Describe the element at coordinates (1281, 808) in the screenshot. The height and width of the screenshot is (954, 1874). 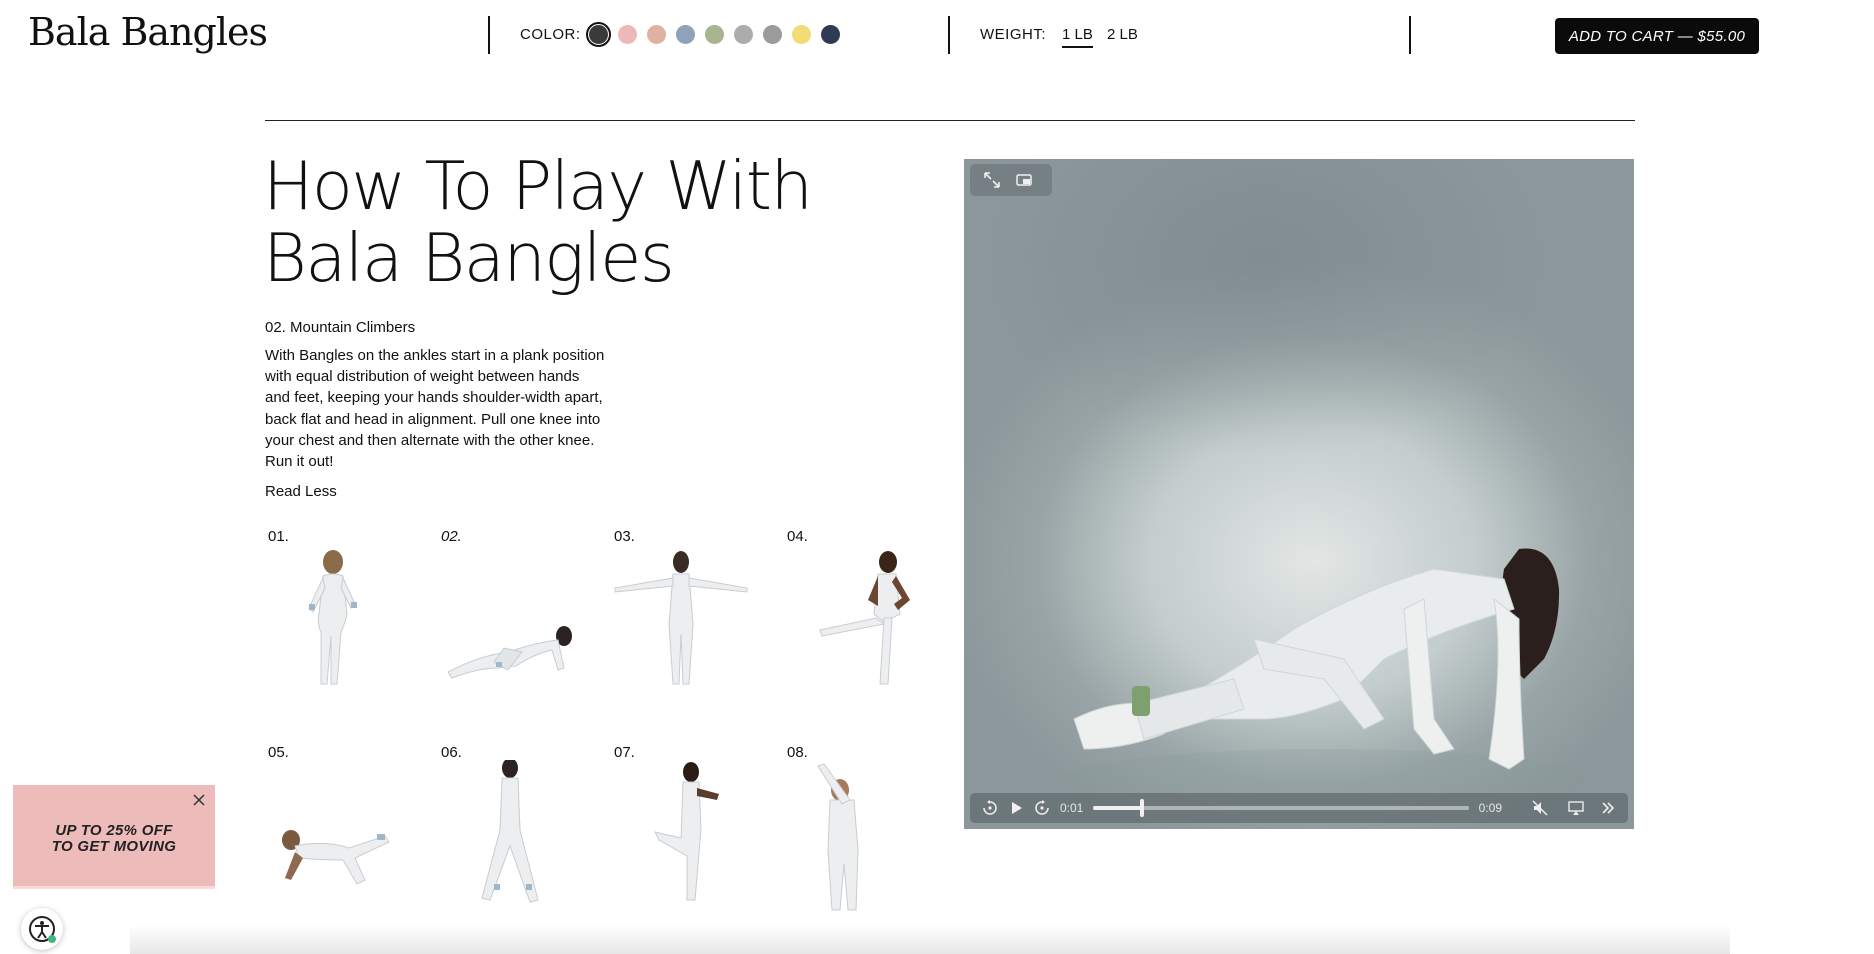
I see `video-progress-bar` at that location.